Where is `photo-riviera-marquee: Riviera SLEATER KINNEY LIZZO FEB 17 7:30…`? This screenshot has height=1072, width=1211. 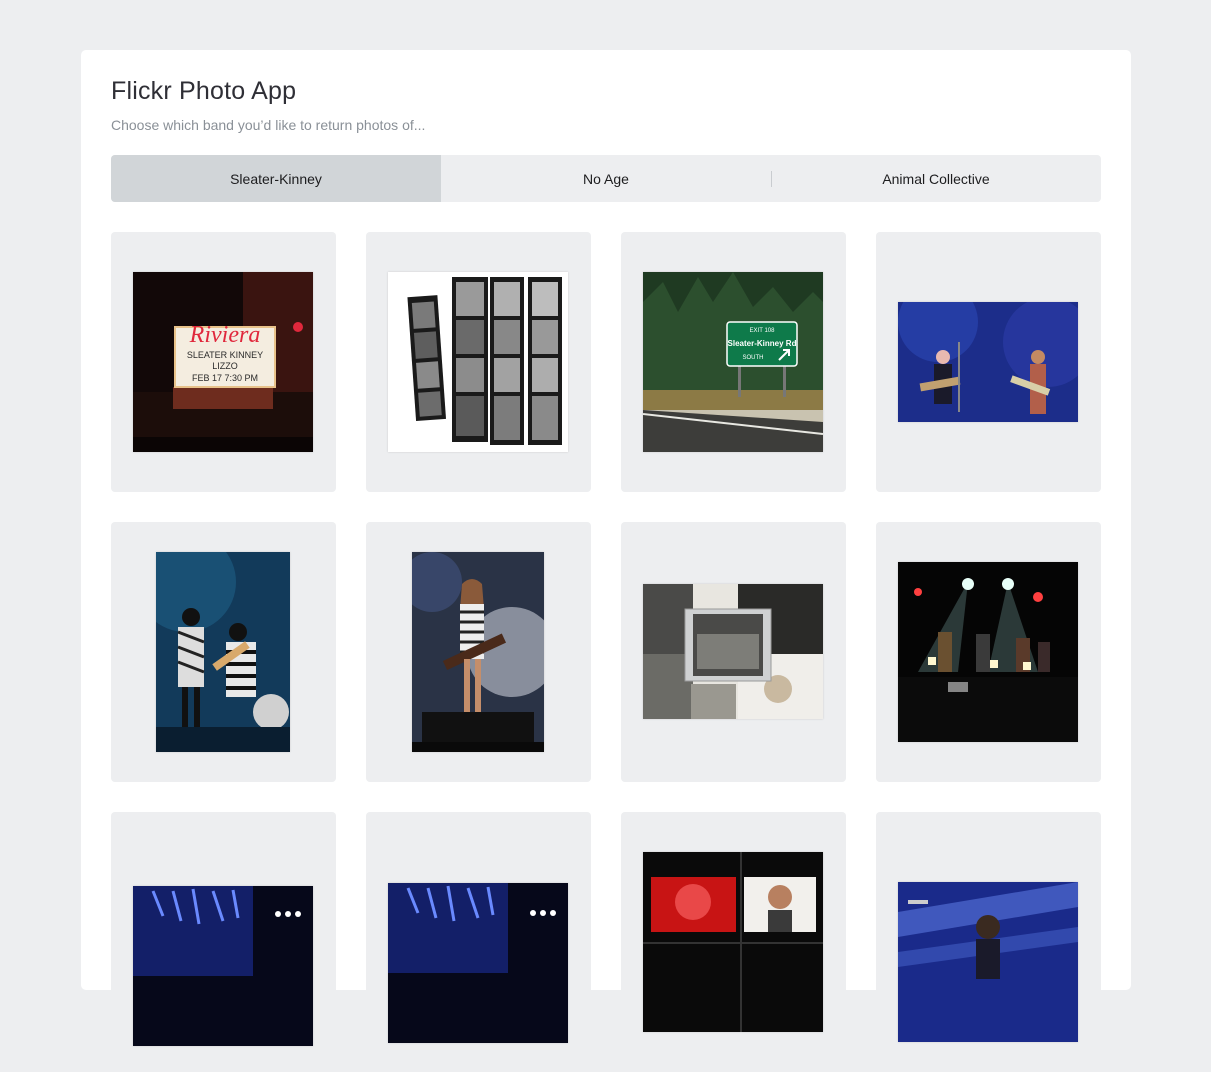 photo-riviera-marquee: Riviera SLEATER KINNEY LIZZO FEB 17 7:30… is located at coordinates (223, 362).